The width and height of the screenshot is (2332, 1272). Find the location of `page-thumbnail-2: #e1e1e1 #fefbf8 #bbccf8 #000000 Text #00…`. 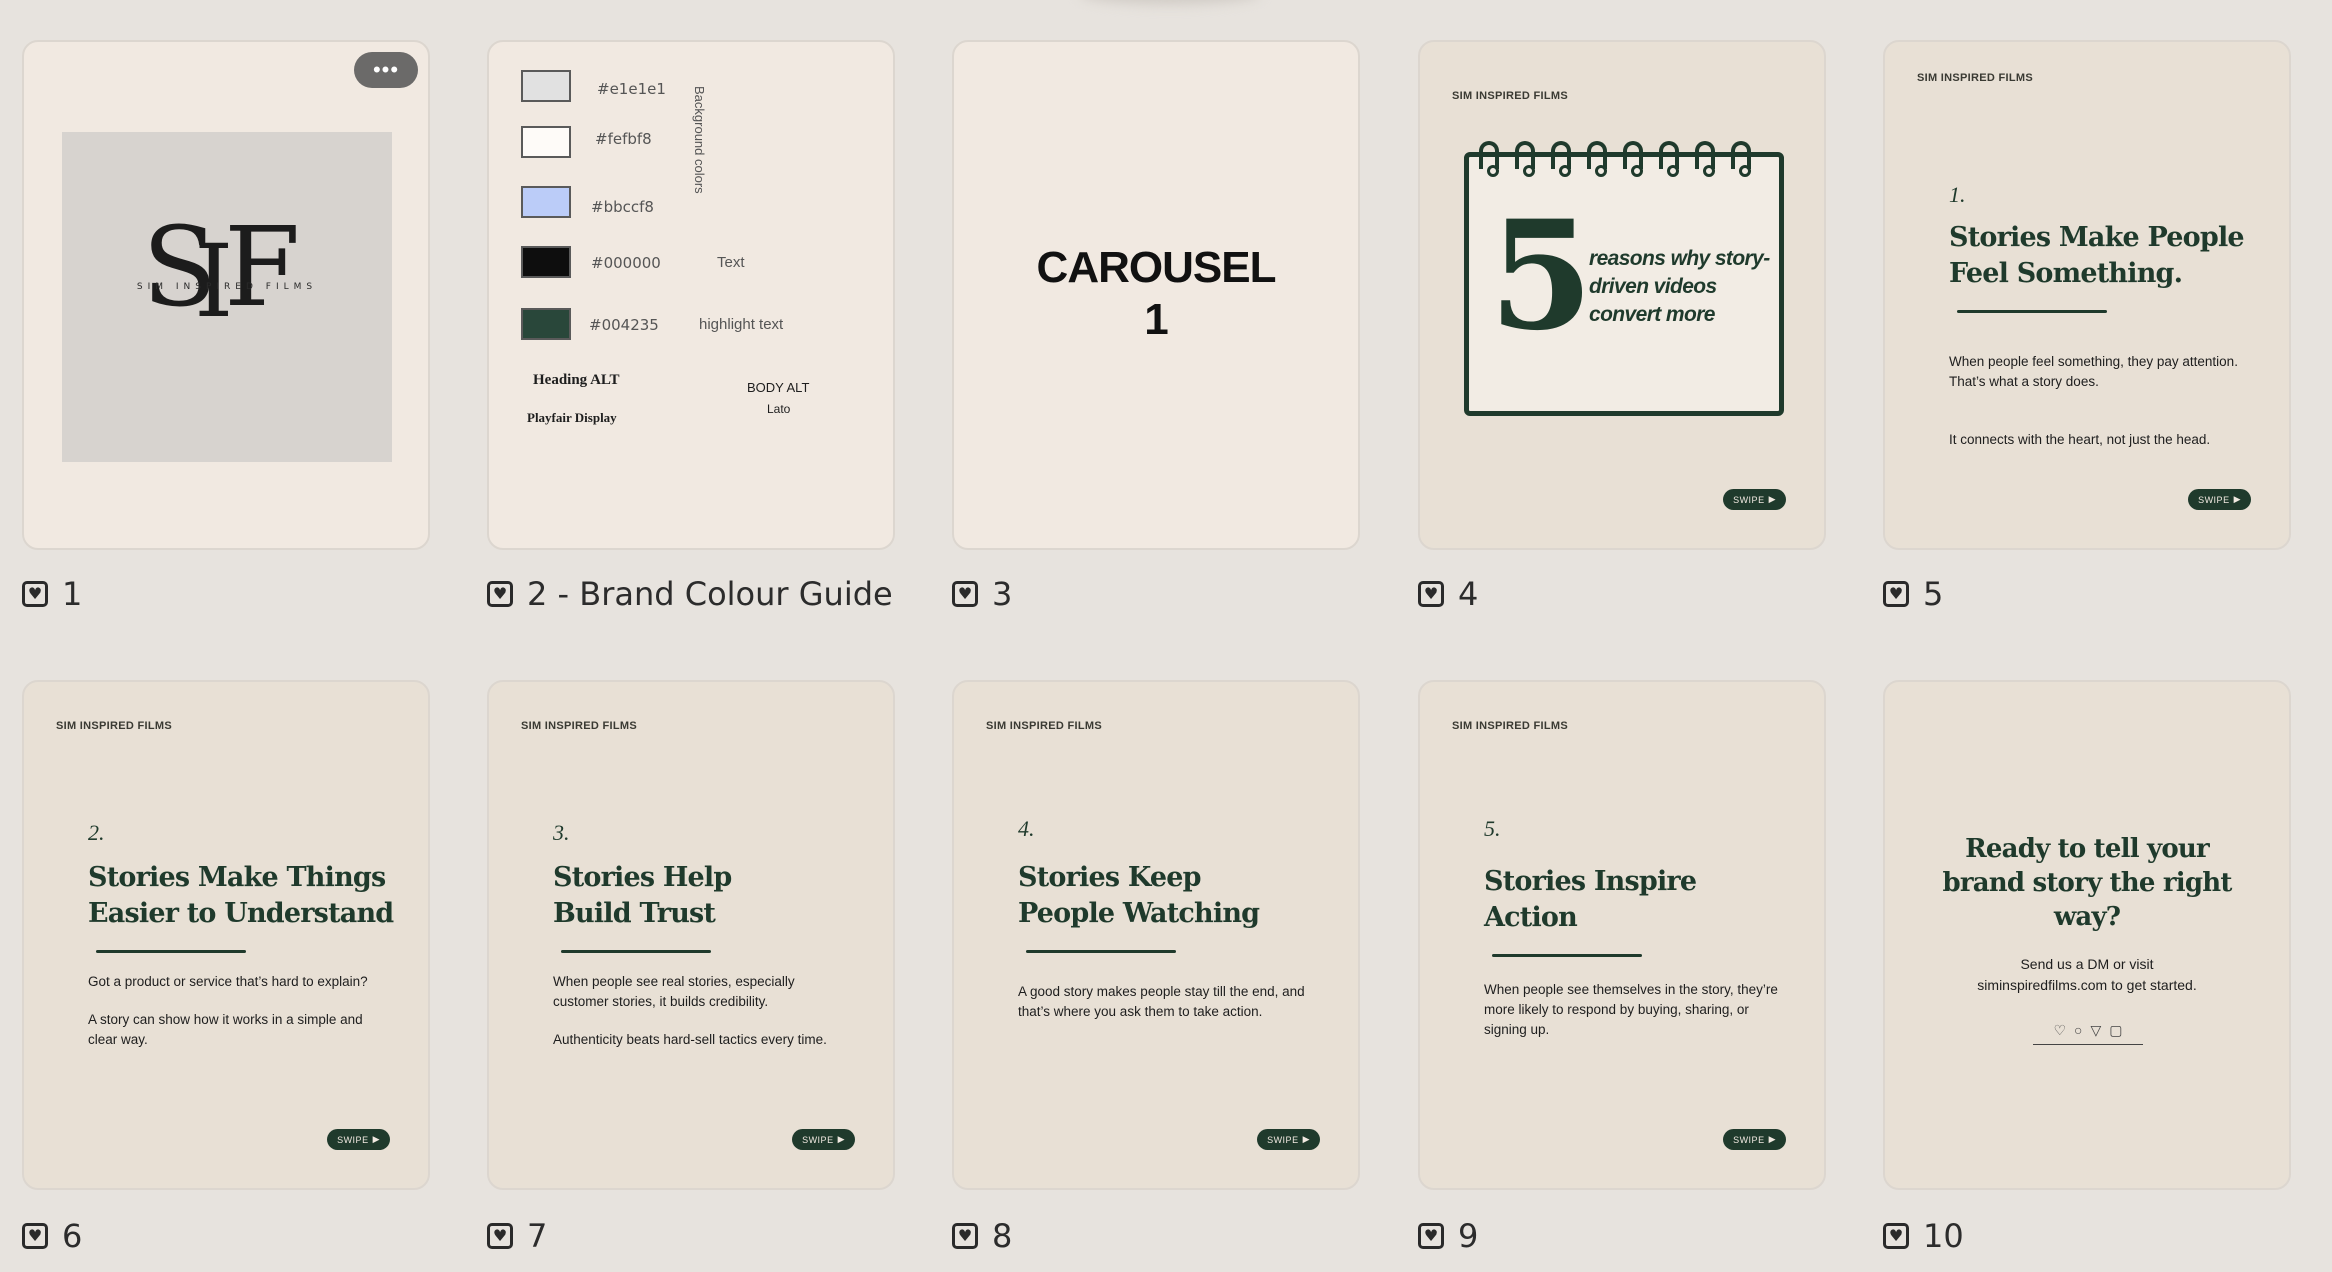

page-thumbnail-2: #e1e1e1 #fefbf8 #bbccf8 #000000 Text #00… is located at coordinates (691, 295).